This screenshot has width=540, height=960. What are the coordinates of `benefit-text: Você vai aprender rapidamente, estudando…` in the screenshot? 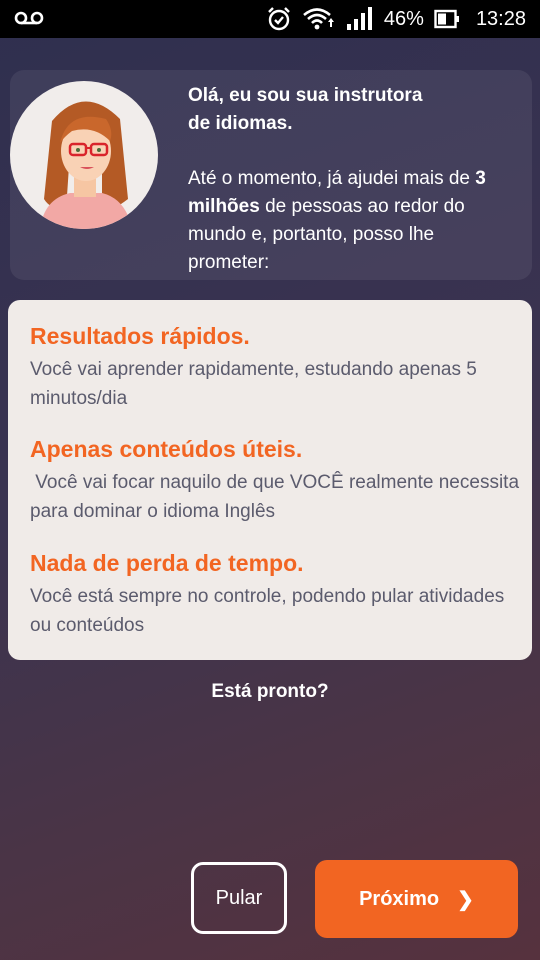 It's located at (253, 384).